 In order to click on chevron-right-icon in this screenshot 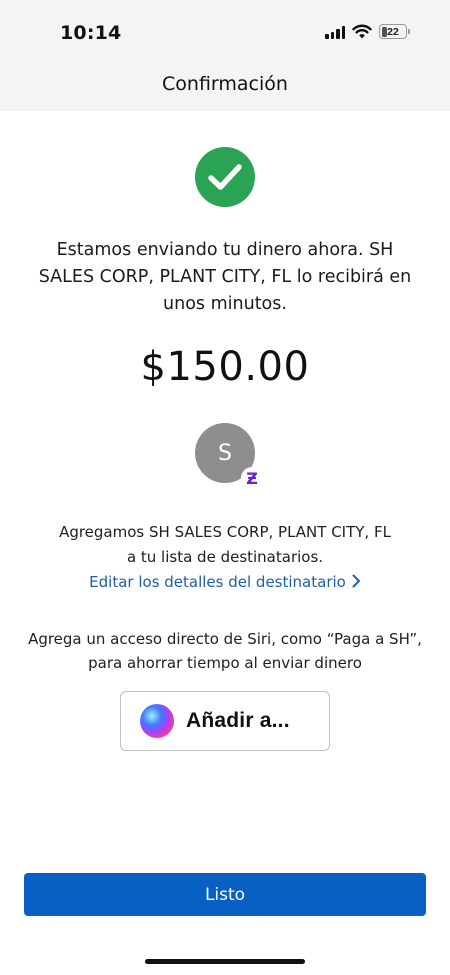, I will do `click(356, 581)`.